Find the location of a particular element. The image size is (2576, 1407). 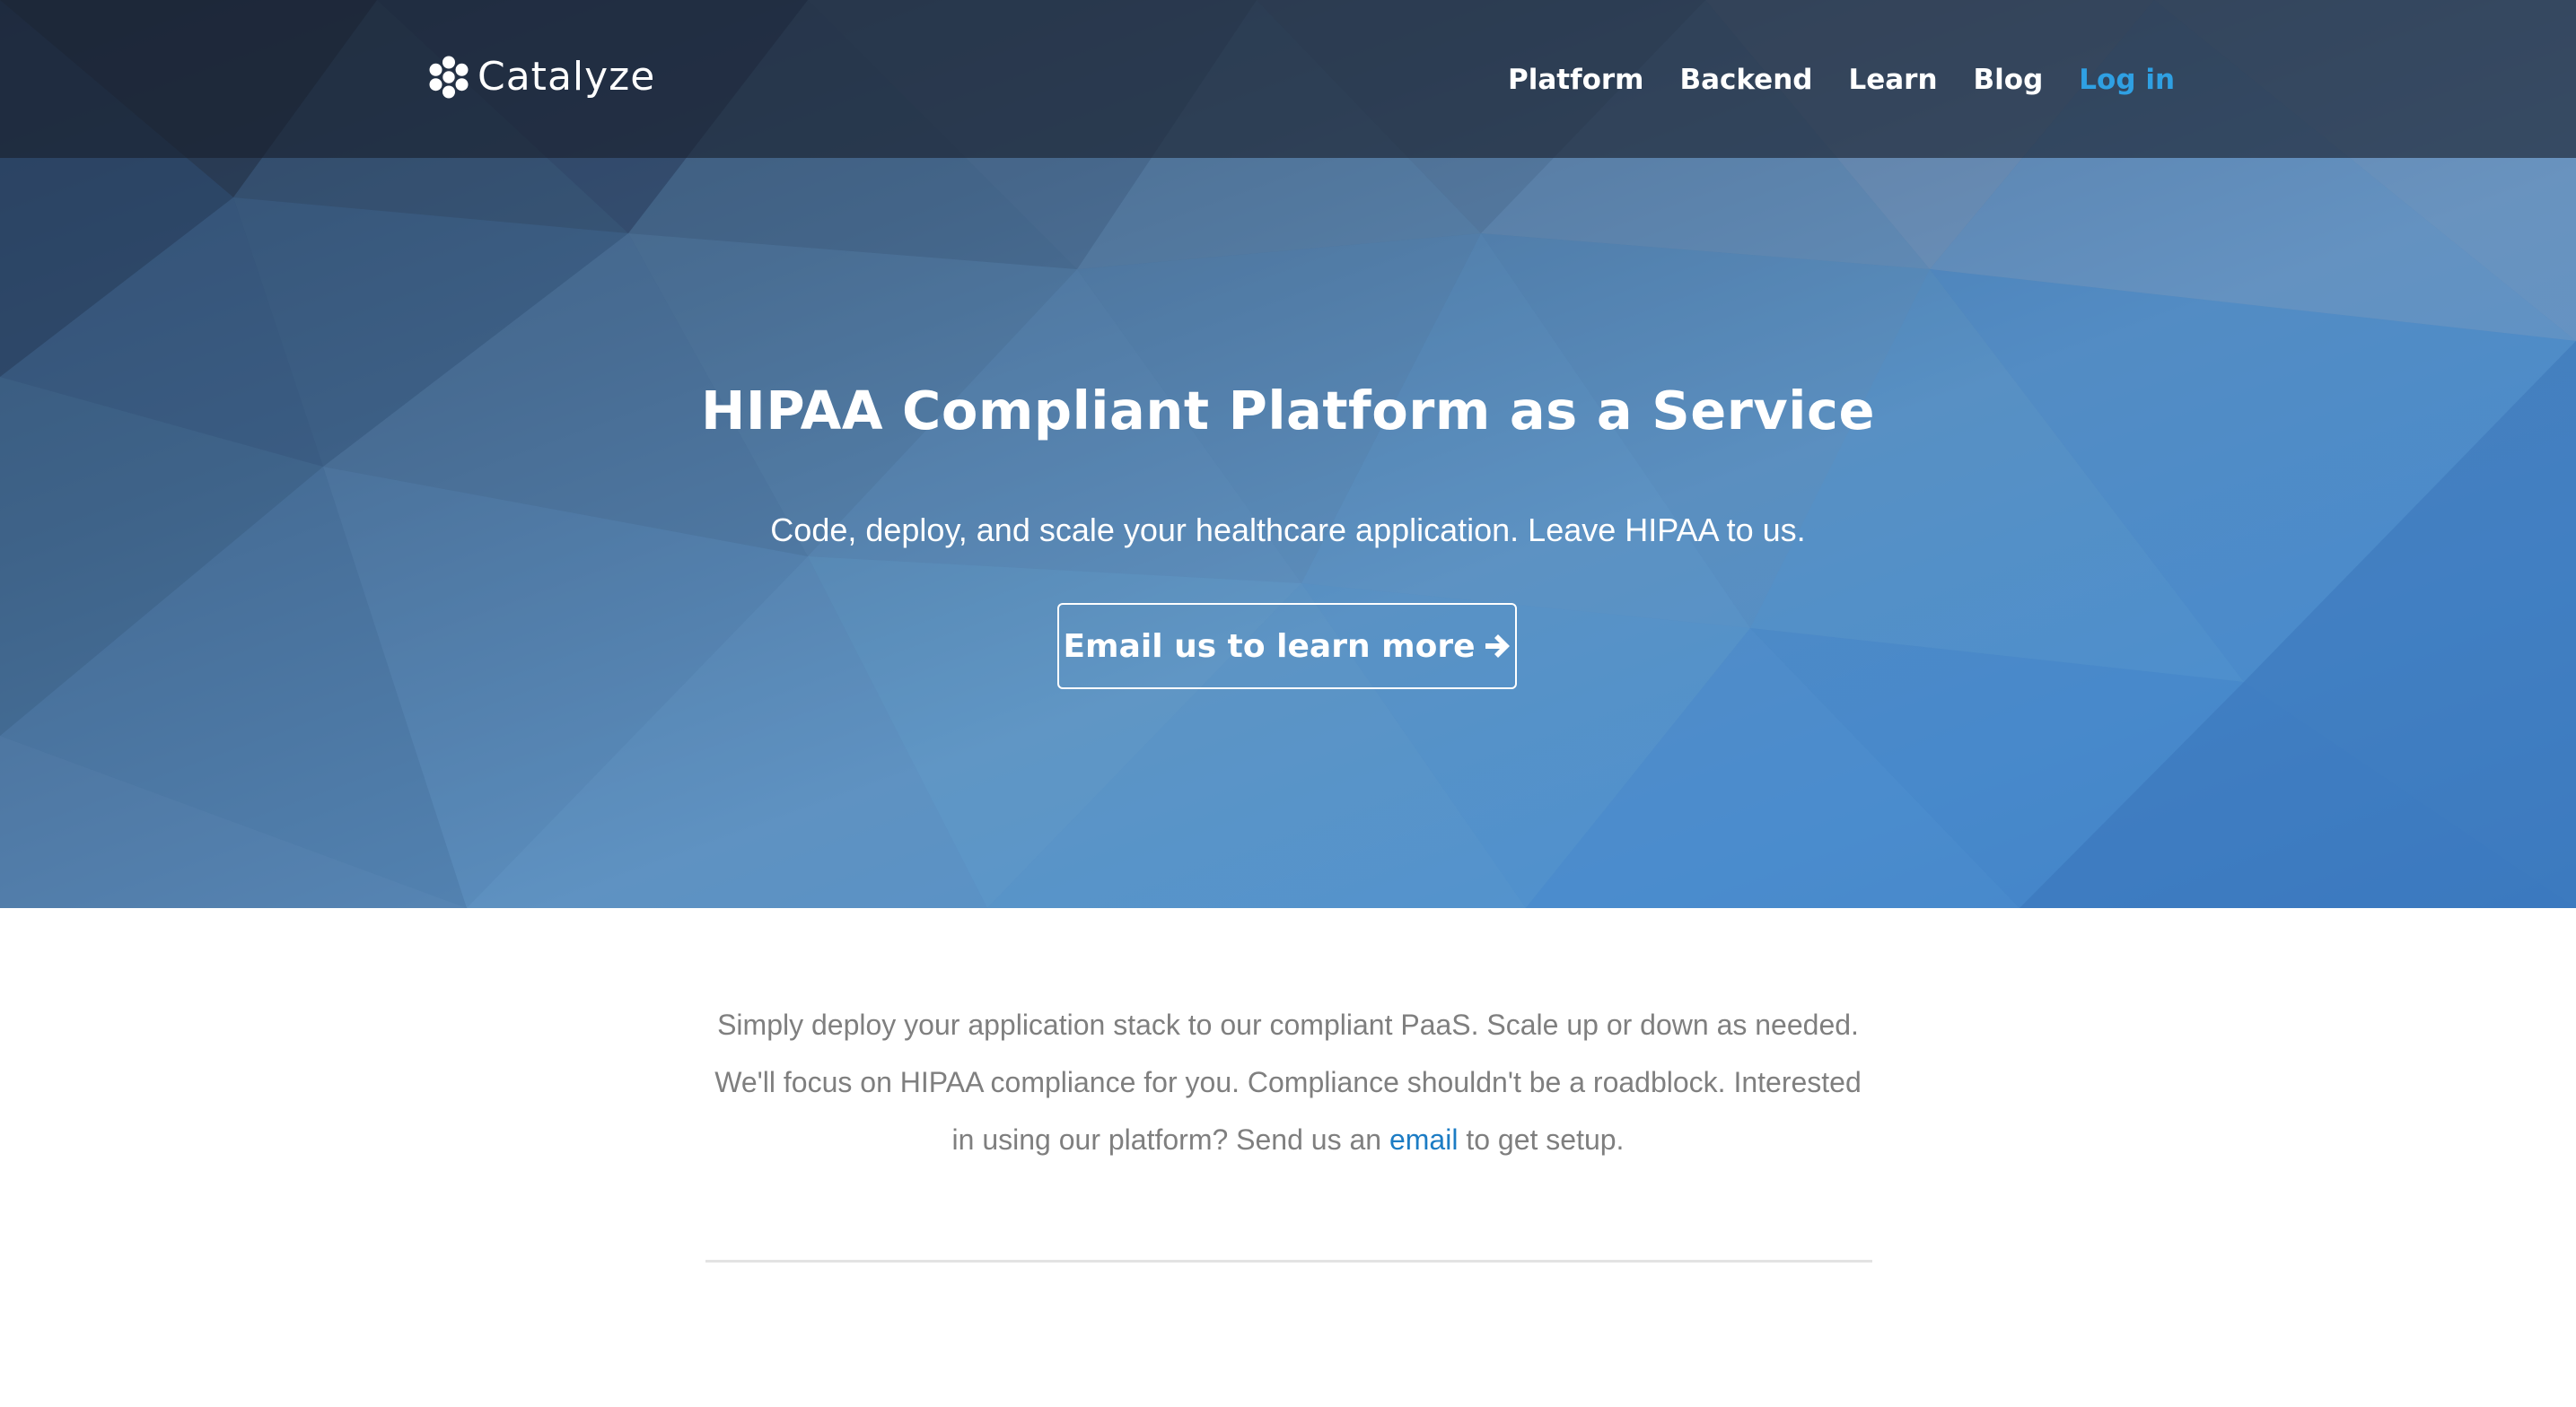

intro-text-end: to get setup. is located at coordinates (1541, 1139).